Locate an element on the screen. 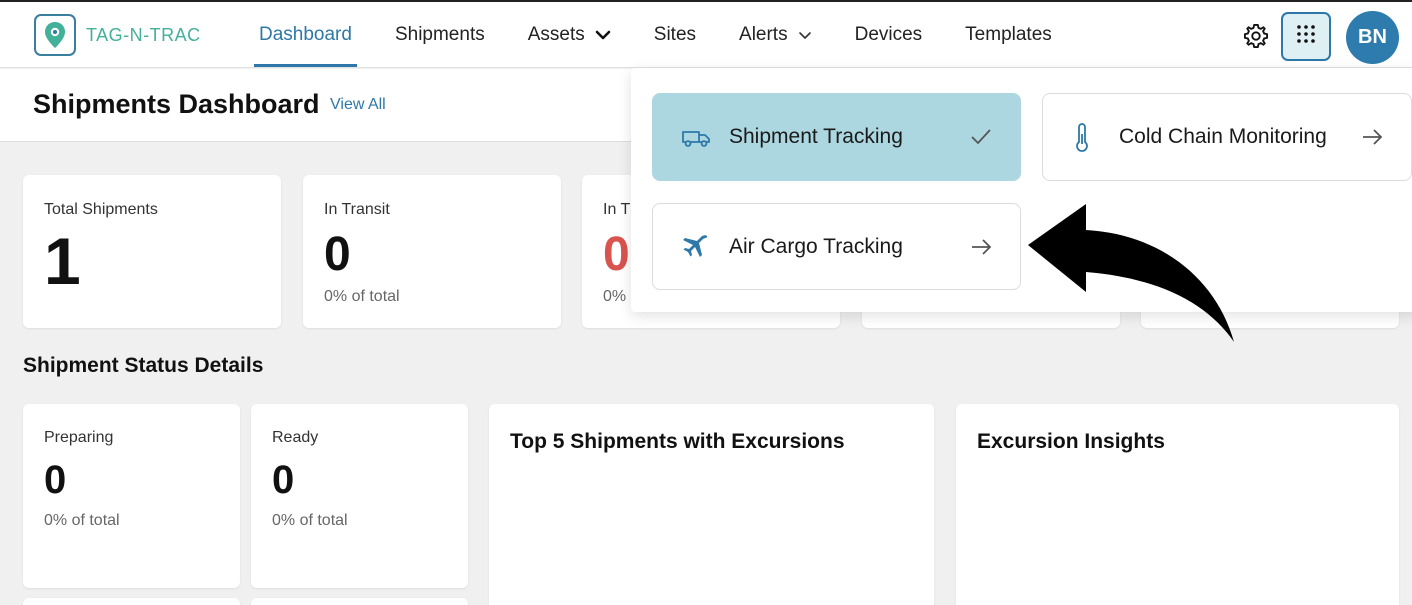  panel-title: Top 5 Shipments with Excursions is located at coordinates (677, 441).